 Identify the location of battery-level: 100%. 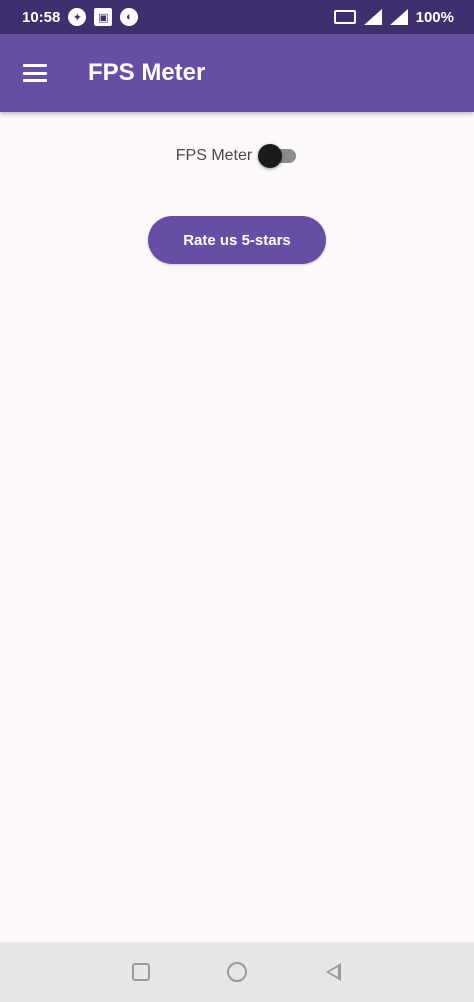
(434, 17).